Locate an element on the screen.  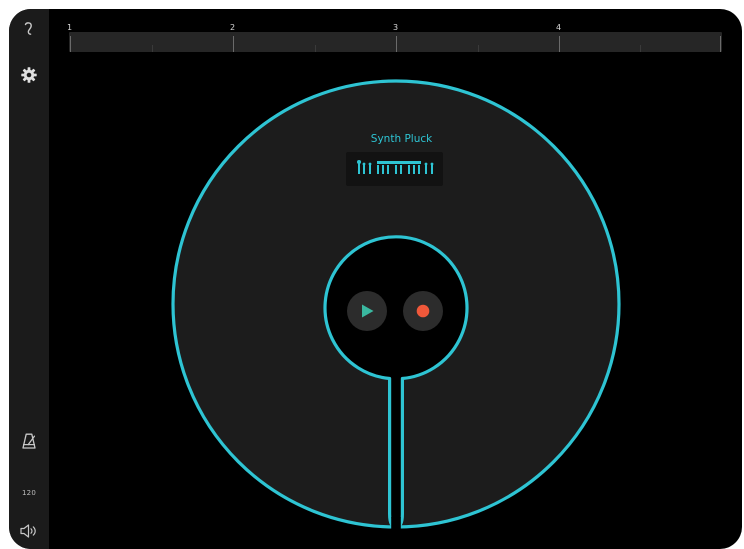
instrument-name: Synth Pluck is located at coordinates (401, 139).